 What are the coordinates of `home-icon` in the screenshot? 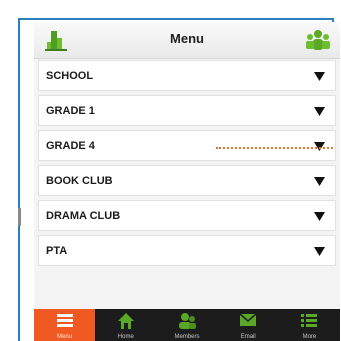 It's located at (125, 321).